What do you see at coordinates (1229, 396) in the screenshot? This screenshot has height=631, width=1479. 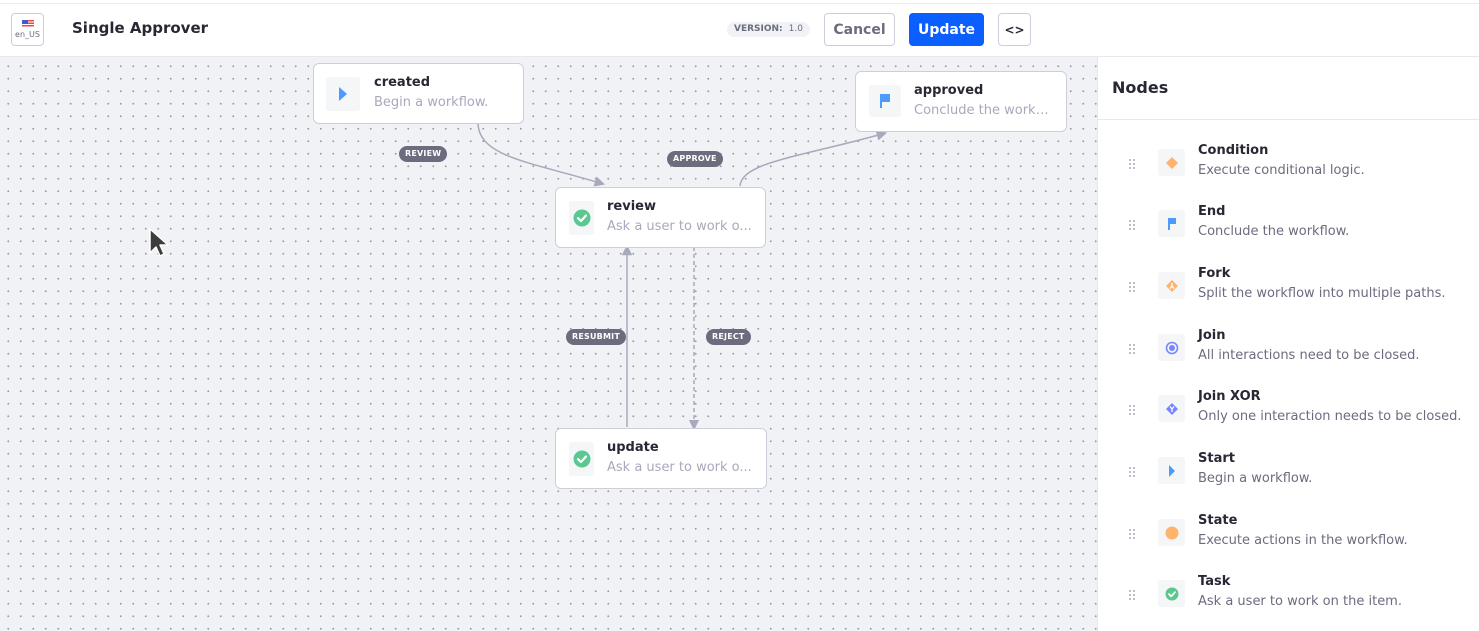 I see `panel-item-name: Join XOR` at bounding box center [1229, 396].